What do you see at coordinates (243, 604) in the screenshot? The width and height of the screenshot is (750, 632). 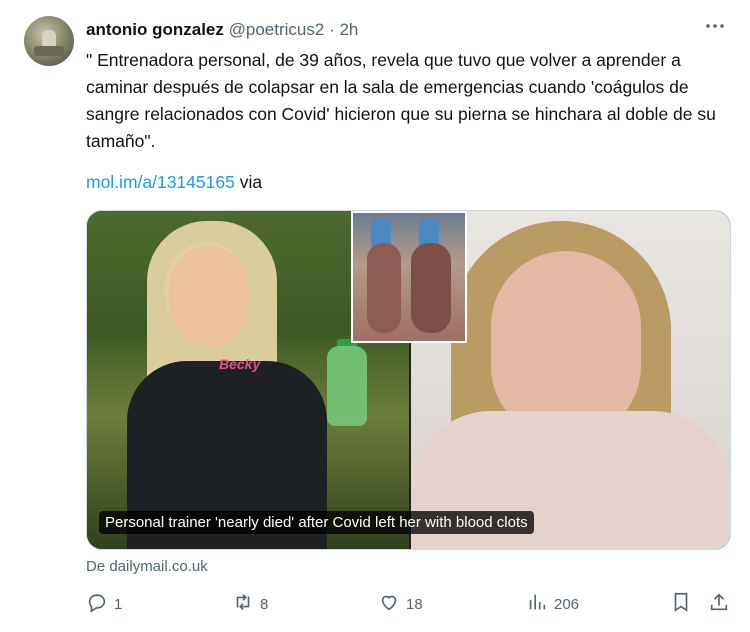 I see `retweet-icon` at bounding box center [243, 604].